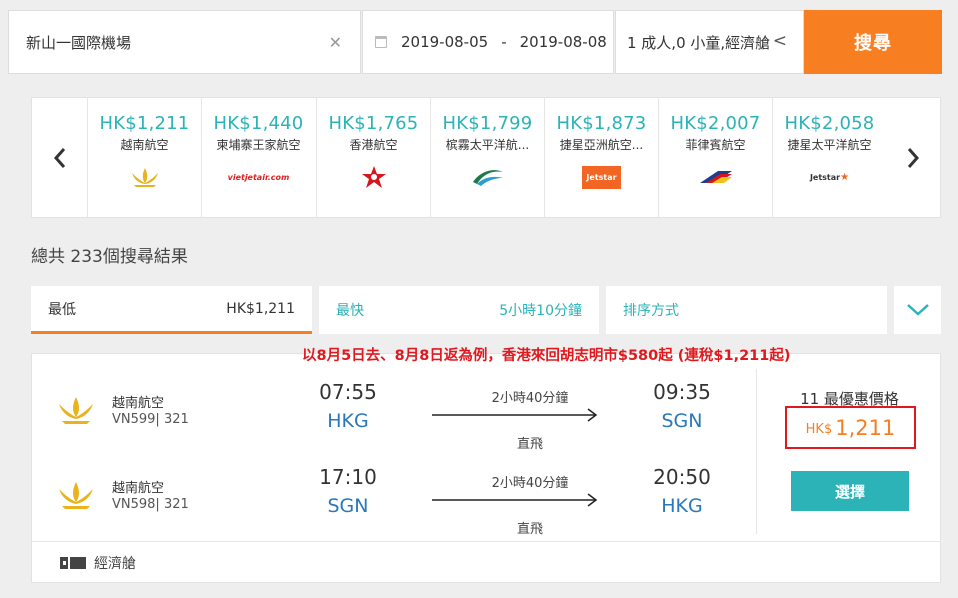  What do you see at coordinates (819, 429) in the screenshot?
I see `price-currency: HK$` at bounding box center [819, 429].